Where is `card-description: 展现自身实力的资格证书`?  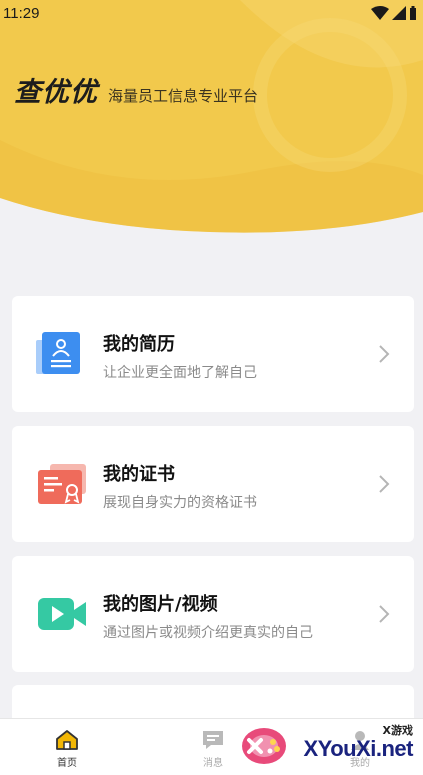 card-description: 展现自身实力的资格证书 is located at coordinates (180, 503).